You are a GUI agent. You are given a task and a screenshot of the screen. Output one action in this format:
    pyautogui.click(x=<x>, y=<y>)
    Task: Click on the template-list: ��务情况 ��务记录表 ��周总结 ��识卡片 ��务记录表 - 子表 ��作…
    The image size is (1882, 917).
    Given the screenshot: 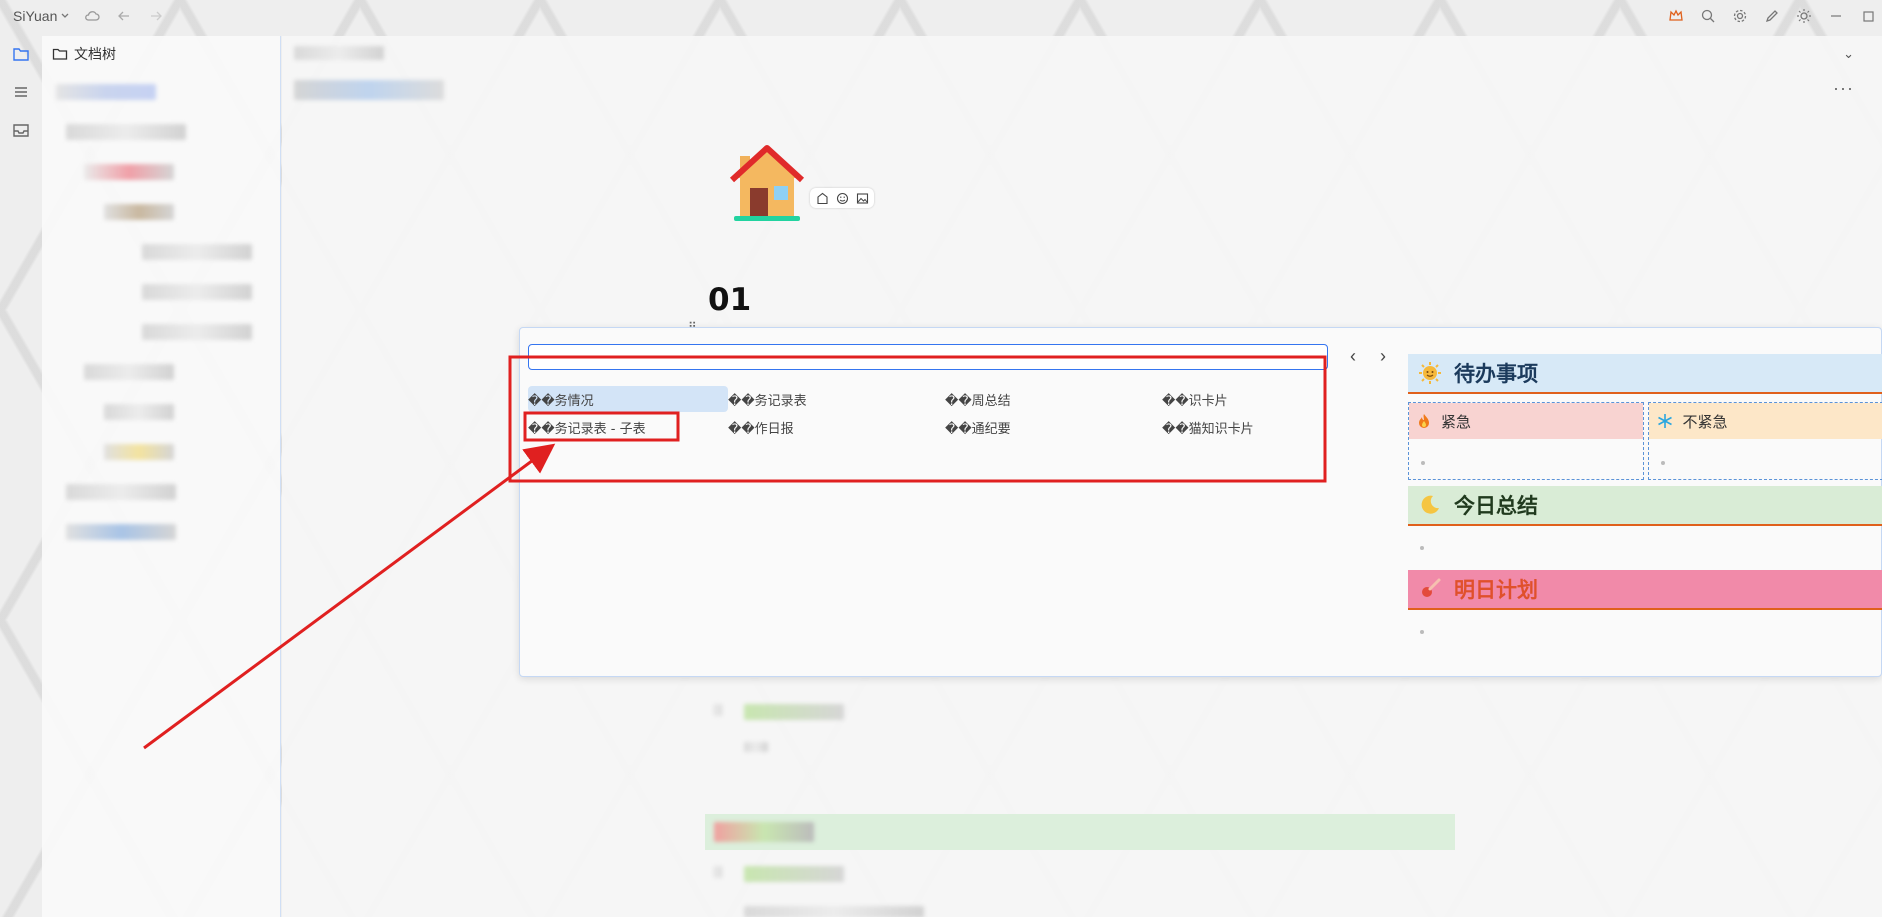 What is the action you would take?
    pyautogui.click(x=963, y=413)
    